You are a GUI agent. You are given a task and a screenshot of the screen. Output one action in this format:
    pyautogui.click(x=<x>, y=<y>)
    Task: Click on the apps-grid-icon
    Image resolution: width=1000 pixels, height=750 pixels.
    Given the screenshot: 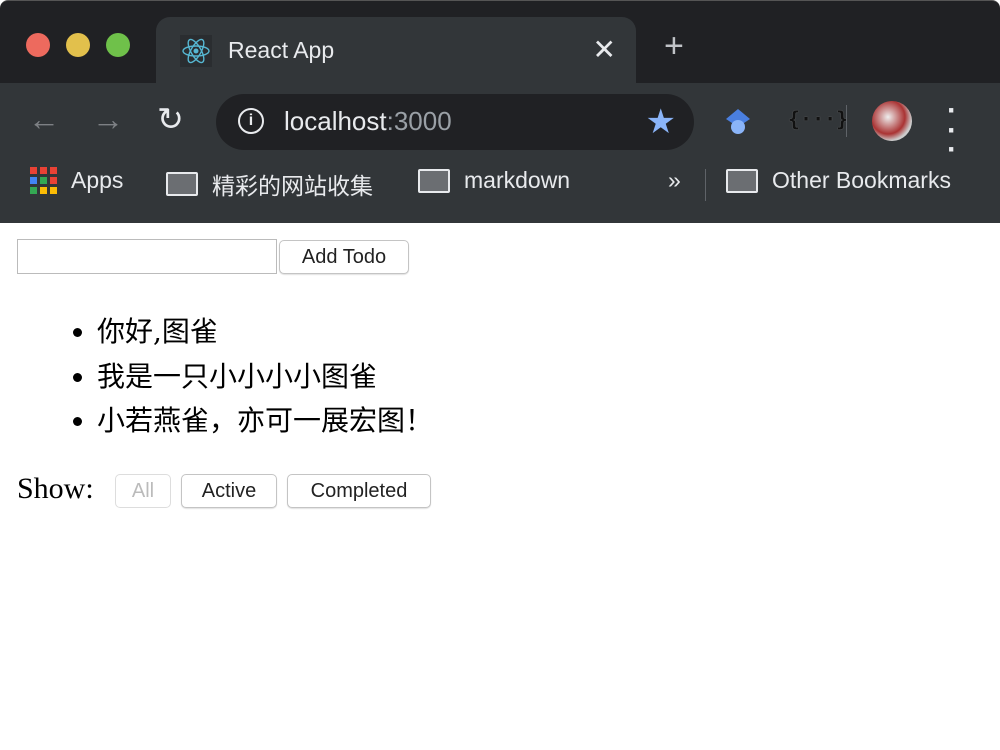 What is the action you would take?
    pyautogui.click(x=43, y=180)
    